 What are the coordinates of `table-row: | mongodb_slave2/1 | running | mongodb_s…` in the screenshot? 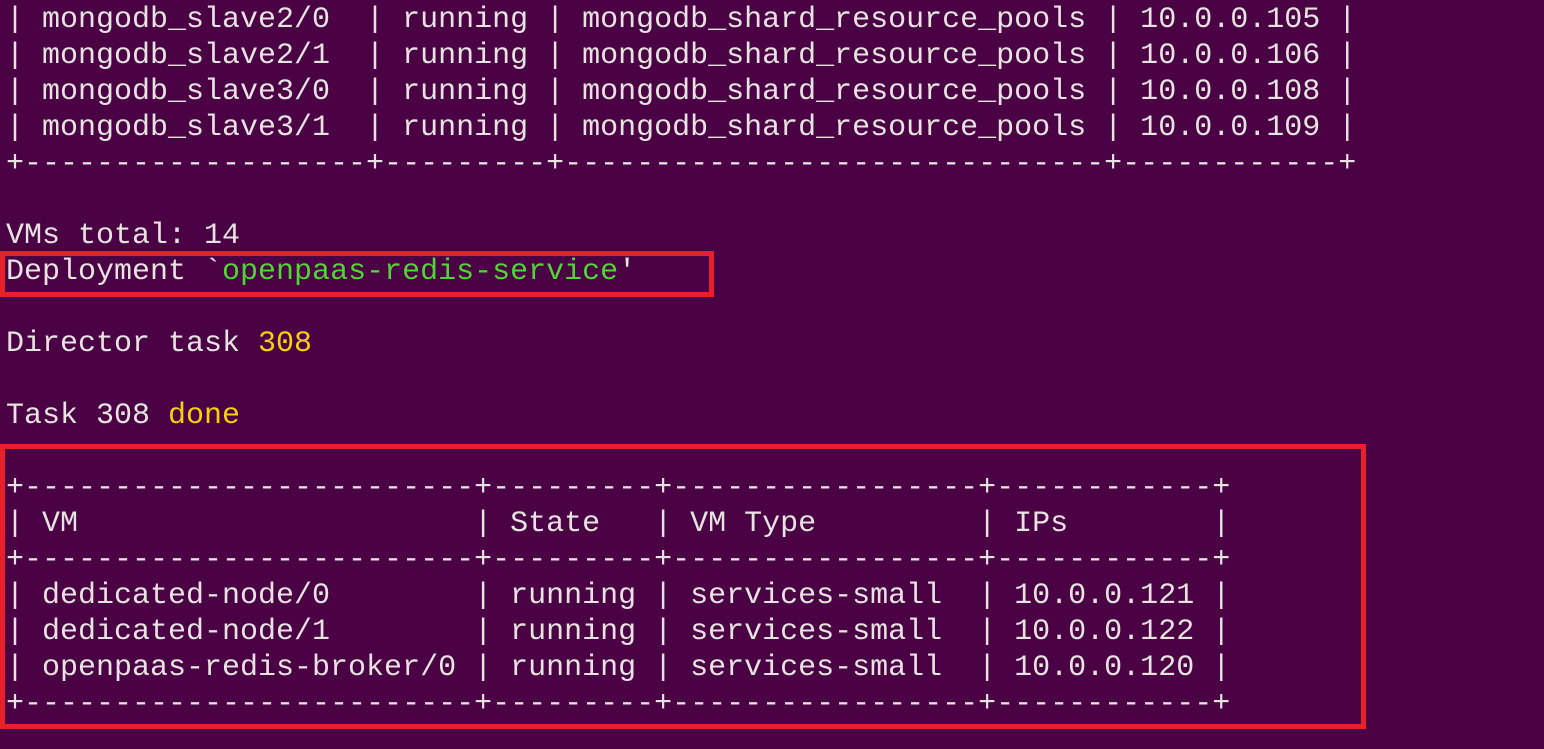 It's located at (681, 56).